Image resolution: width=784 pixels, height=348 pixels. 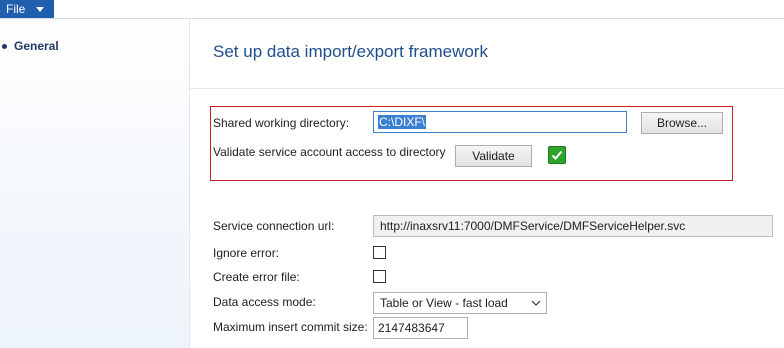 I want to click on validate-status-badge, so click(x=557, y=155).